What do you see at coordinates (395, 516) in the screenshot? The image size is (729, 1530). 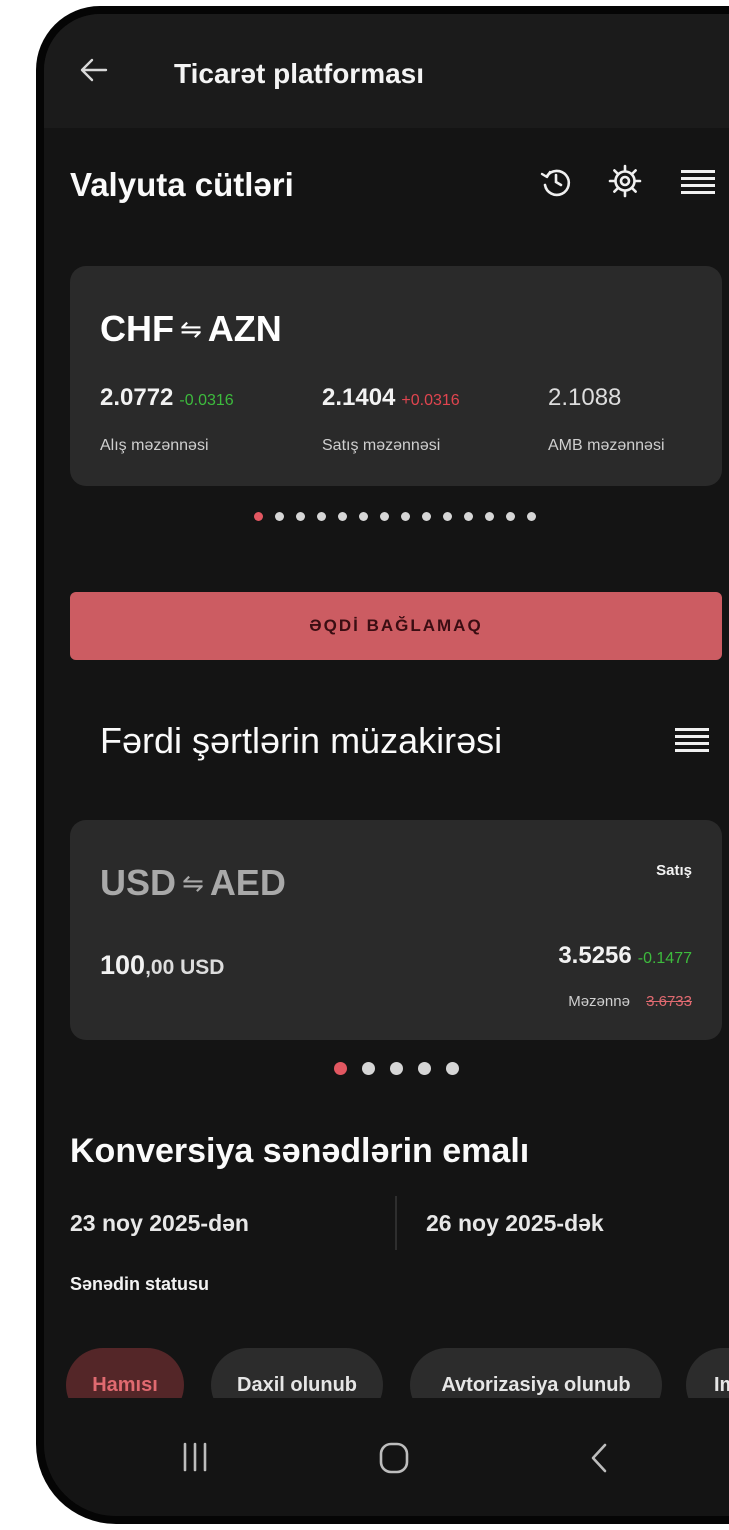 I see `currency-pair-pagination` at bounding box center [395, 516].